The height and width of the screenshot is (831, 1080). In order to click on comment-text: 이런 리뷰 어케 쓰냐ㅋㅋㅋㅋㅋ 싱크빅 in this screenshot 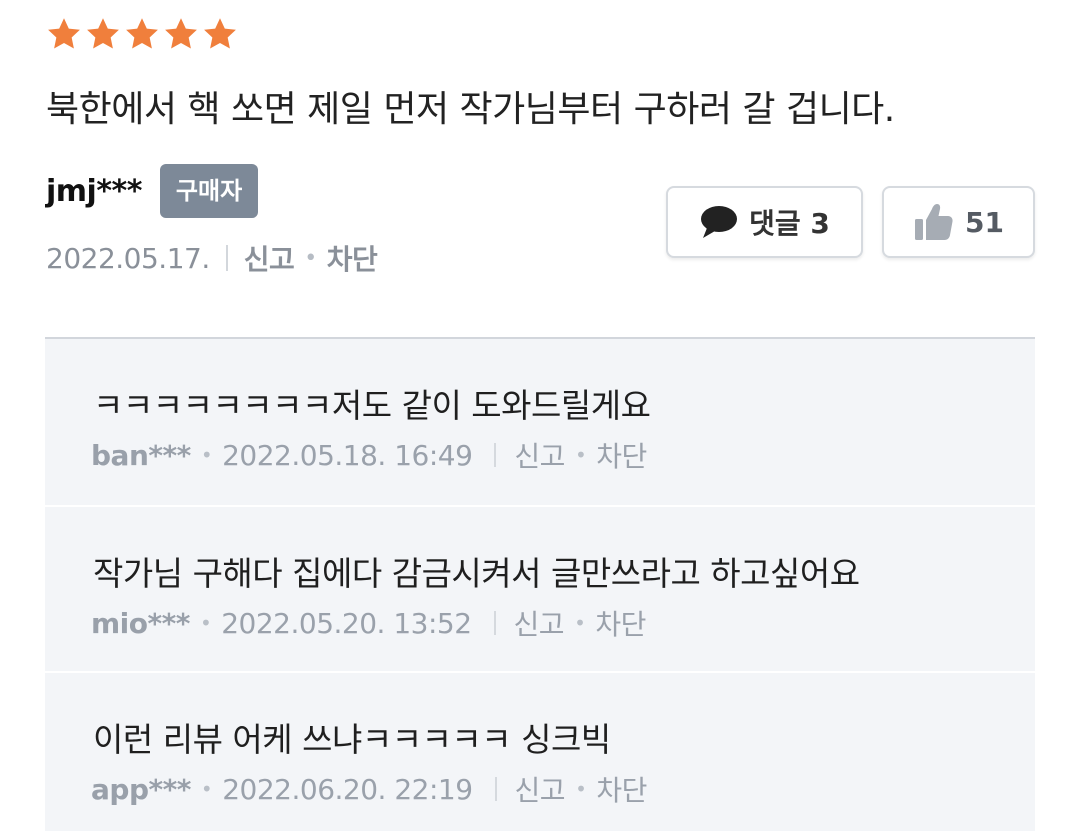, I will do `click(352, 739)`.